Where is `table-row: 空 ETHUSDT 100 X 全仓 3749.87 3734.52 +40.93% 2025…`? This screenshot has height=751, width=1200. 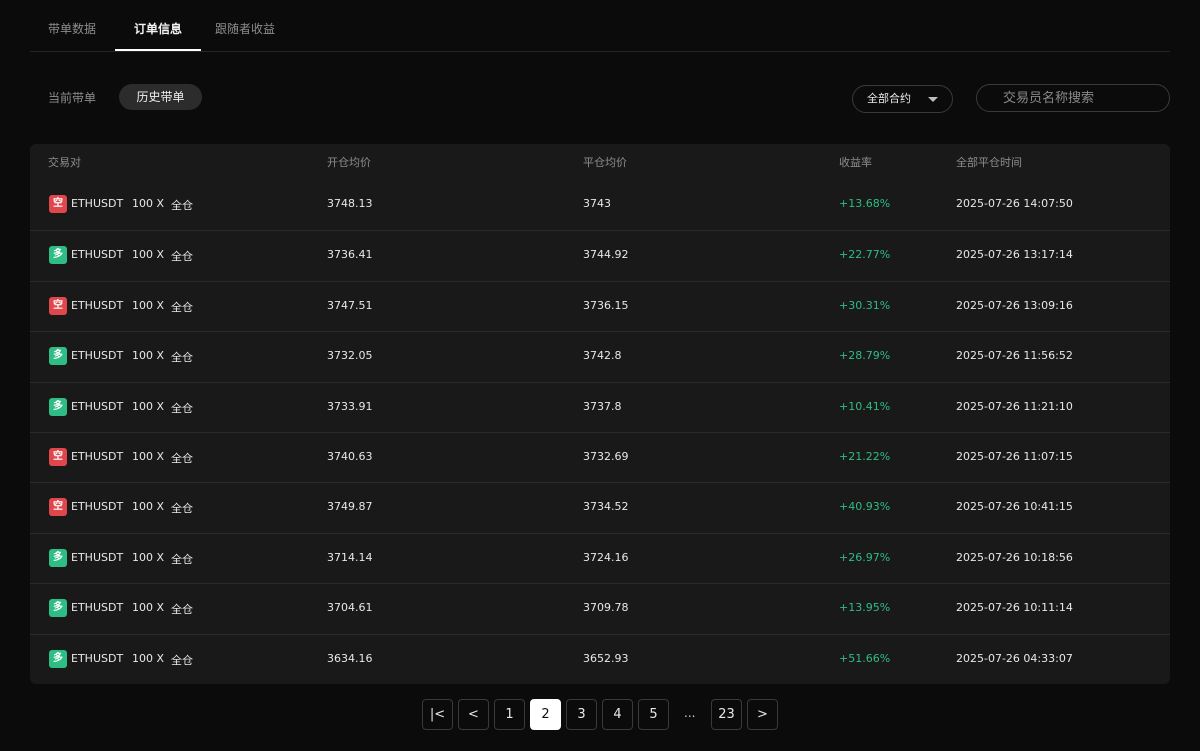
table-row: 空 ETHUSDT 100 X 全仓 3749.87 3734.52 +40.93% 2025… is located at coordinates (600, 507).